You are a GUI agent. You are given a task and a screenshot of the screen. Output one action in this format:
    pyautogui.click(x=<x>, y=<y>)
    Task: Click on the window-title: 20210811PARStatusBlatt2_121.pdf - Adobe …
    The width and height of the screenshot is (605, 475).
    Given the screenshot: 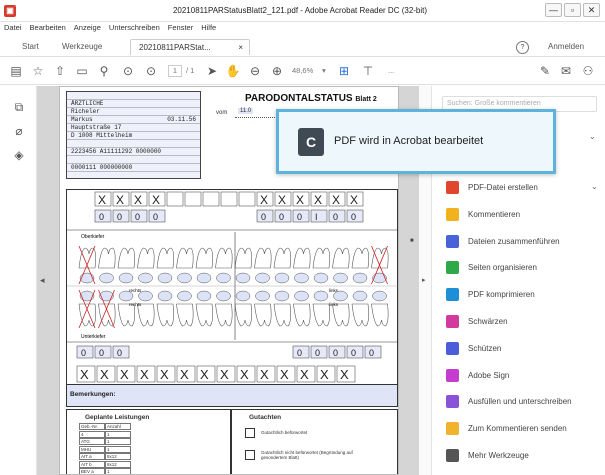 What is the action you would take?
    pyautogui.click(x=300, y=10)
    